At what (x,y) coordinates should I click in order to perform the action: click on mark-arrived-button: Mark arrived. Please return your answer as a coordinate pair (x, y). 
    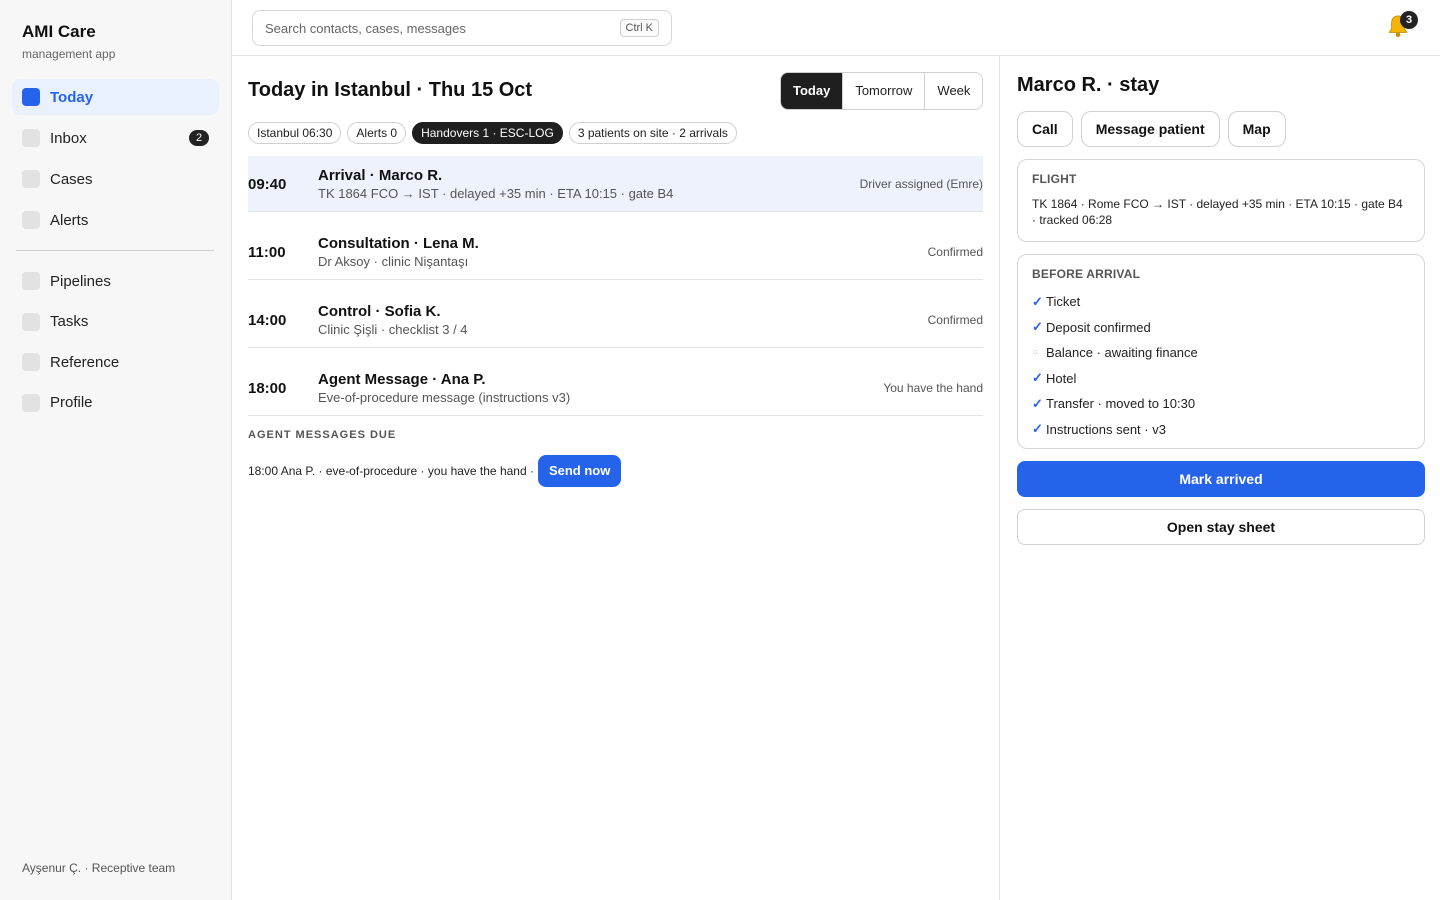
    Looking at the image, I should click on (1221, 479).